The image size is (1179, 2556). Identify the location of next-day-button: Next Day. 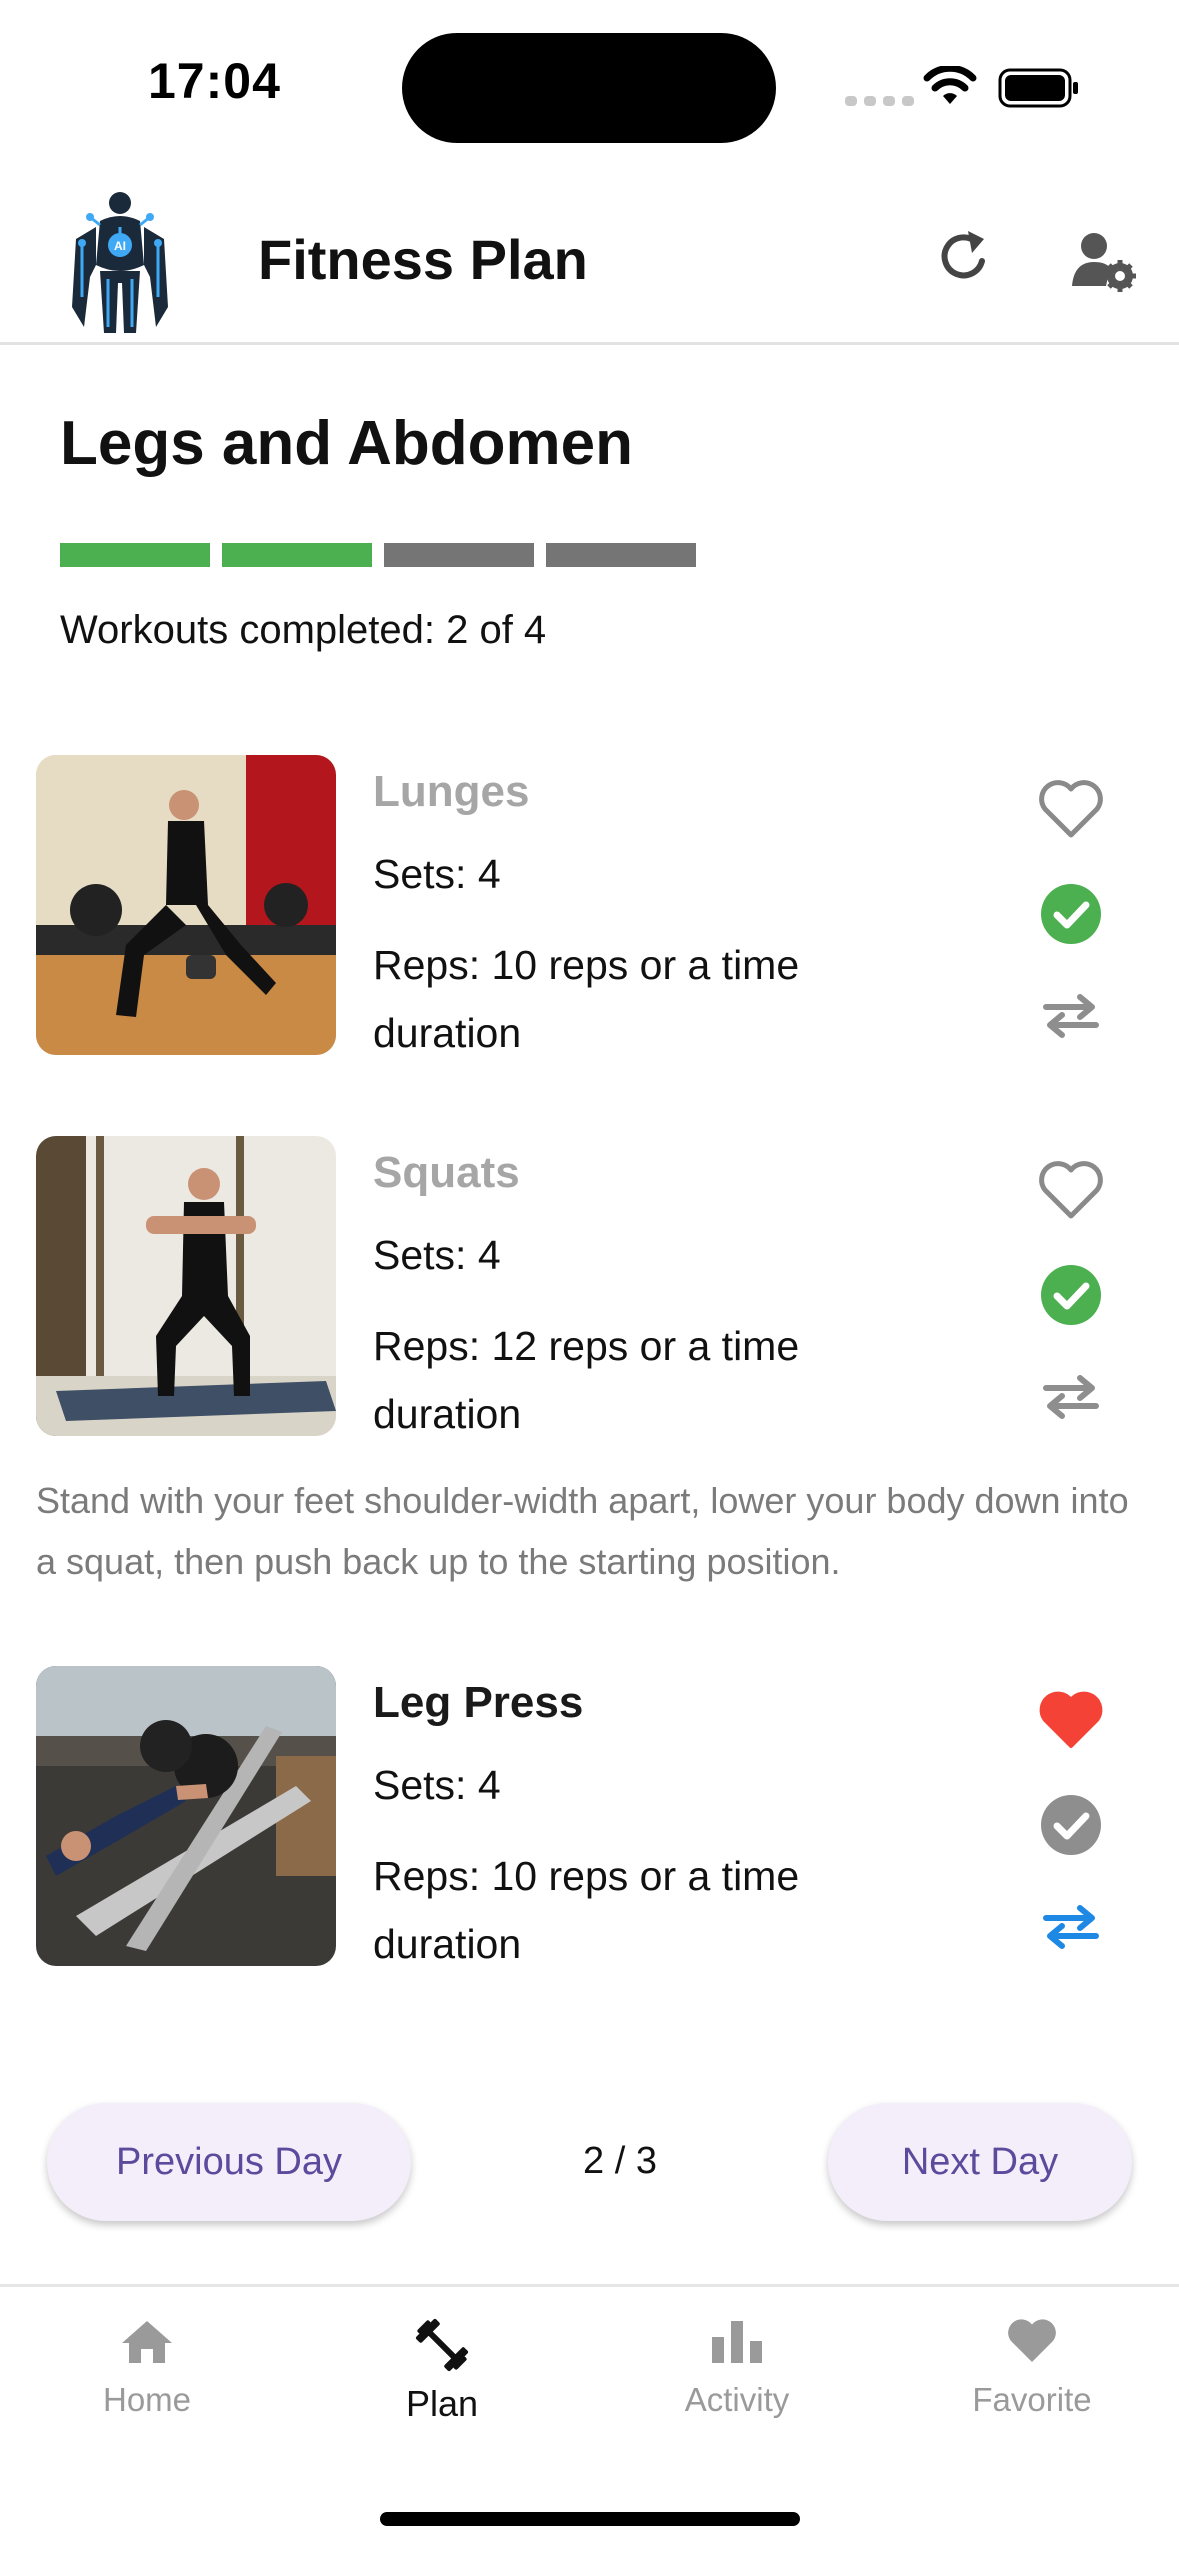
(980, 2162).